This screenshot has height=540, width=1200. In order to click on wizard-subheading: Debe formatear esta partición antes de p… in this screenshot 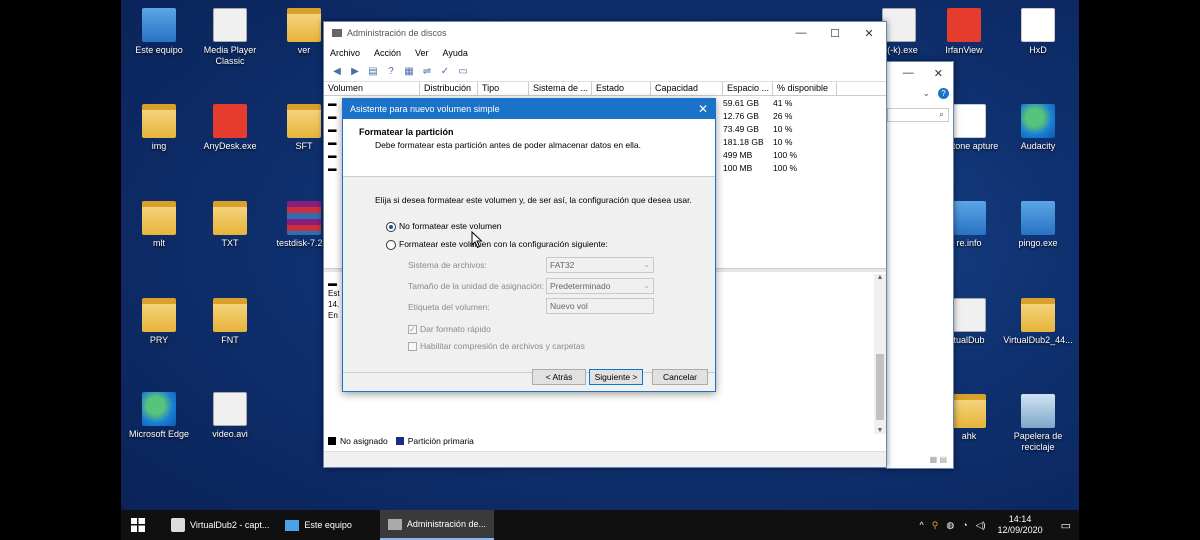, I will do `click(508, 145)`.